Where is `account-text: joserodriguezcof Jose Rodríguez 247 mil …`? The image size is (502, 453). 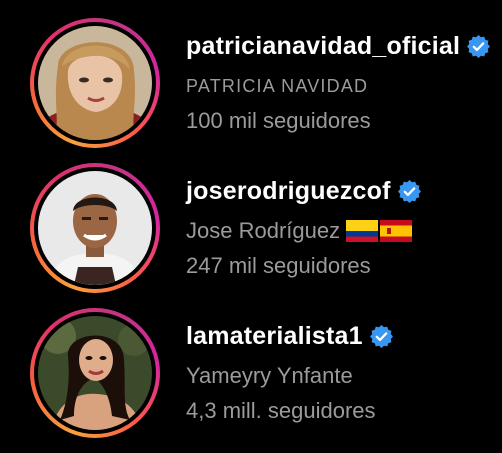
account-text: joserodriguezcof Jose Rodríguez 247 mil … is located at coordinates (344, 226).